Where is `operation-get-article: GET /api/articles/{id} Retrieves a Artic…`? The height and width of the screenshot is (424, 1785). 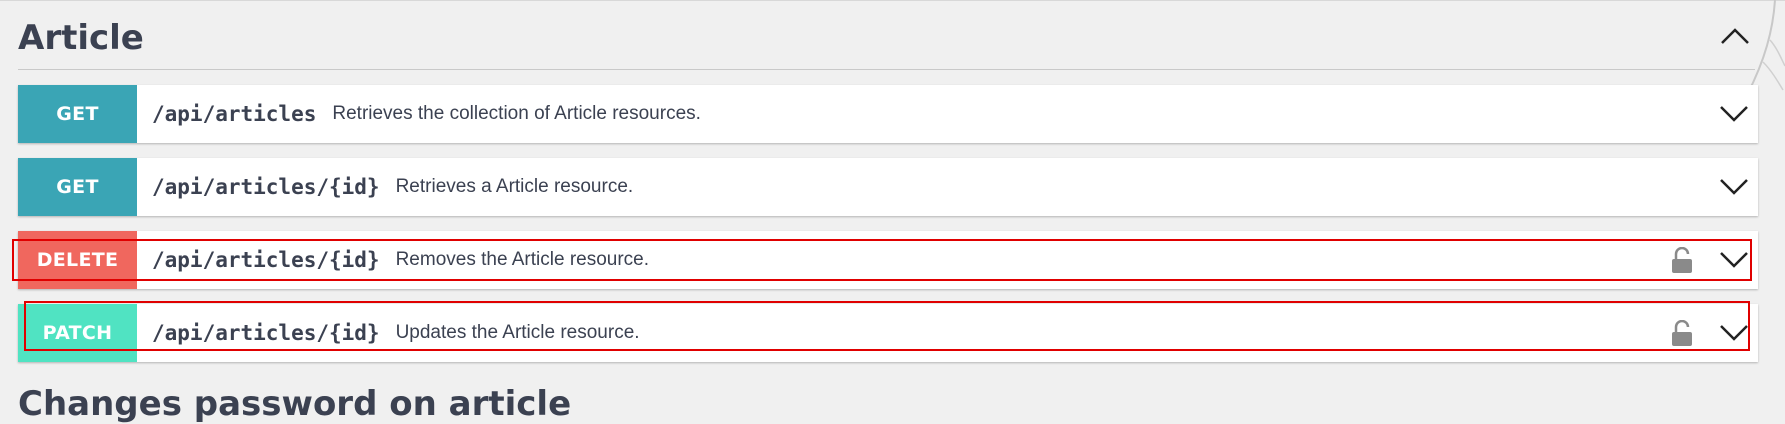 operation-get-article: GET /api/articles/{id} Retrieves a Artic… is located at coordinates (888, 187).